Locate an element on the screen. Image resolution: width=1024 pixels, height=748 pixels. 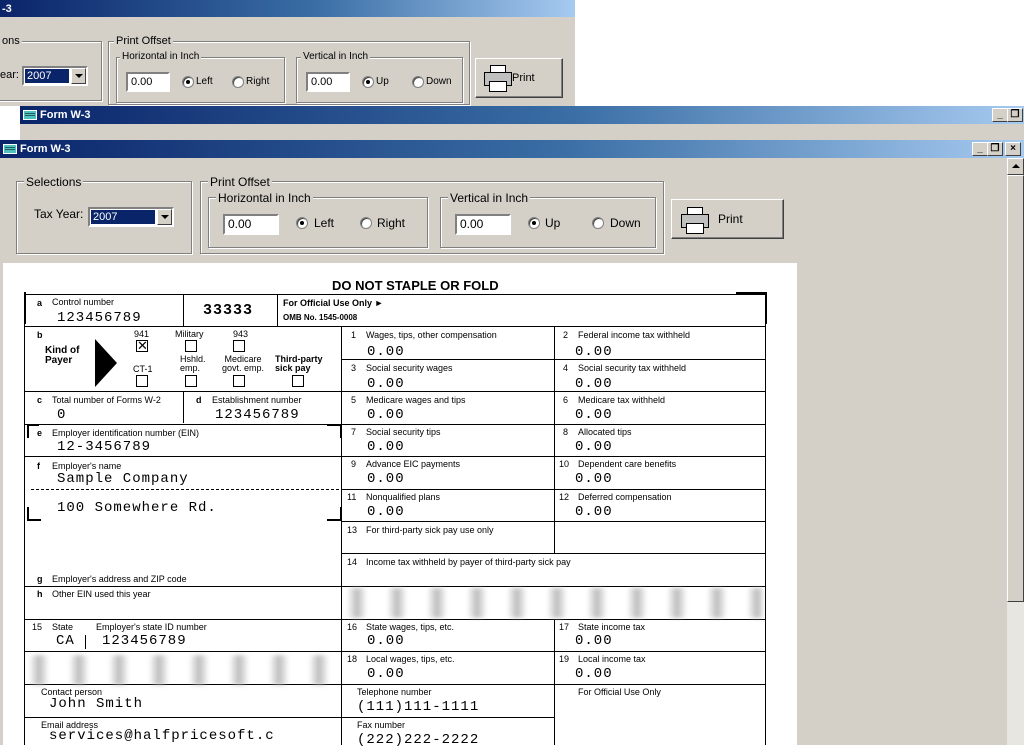
back-up-radio is located at coordinates (368, 82).